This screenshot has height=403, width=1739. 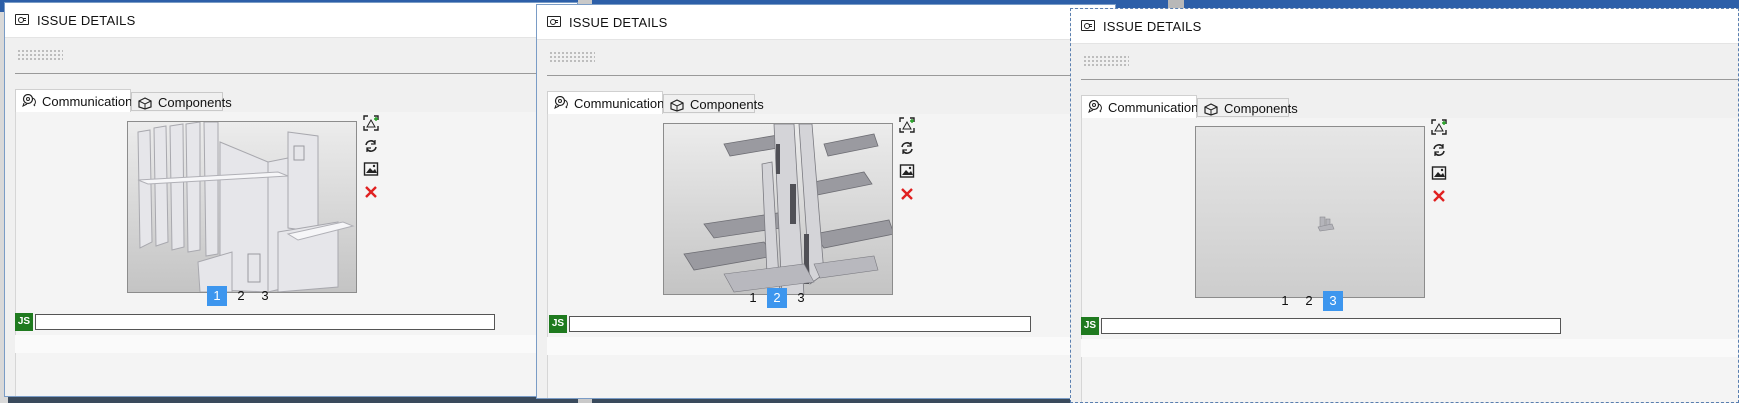 What do you see at coordinates (1326, 224) in the screenshot?
I see `model-view-zoomed-out` at bounding box center [1326, 224].